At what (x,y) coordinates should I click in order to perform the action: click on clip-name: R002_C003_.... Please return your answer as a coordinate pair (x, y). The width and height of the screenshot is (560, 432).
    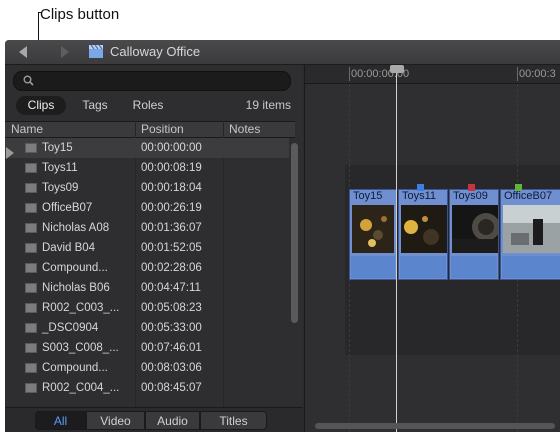
    Looking at the image, I should click on (81, 308).